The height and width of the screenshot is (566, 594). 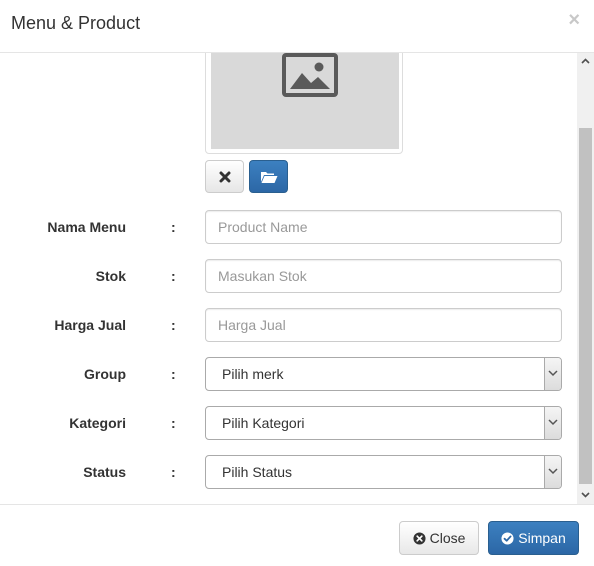 What do you see at coordinates (585, 306) in the screenshot?
I see `scrollbar-thumb` at bounding box center [585, 306].